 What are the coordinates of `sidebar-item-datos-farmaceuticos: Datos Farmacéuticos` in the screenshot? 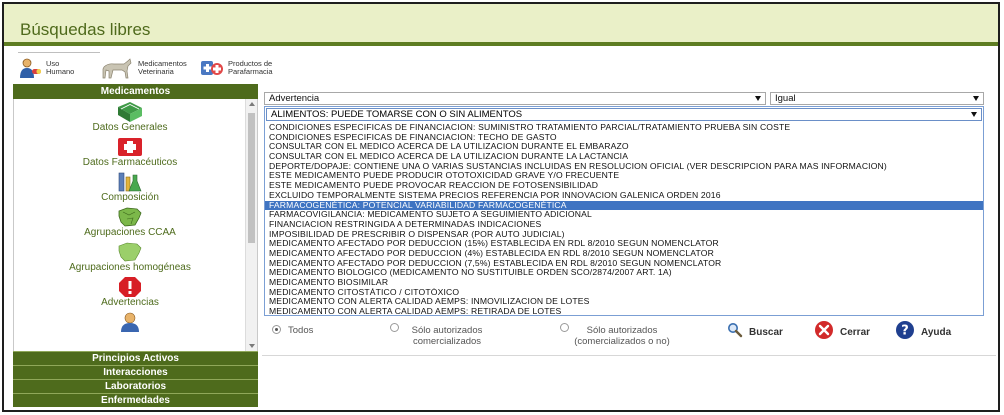 It's located at (130, 151).